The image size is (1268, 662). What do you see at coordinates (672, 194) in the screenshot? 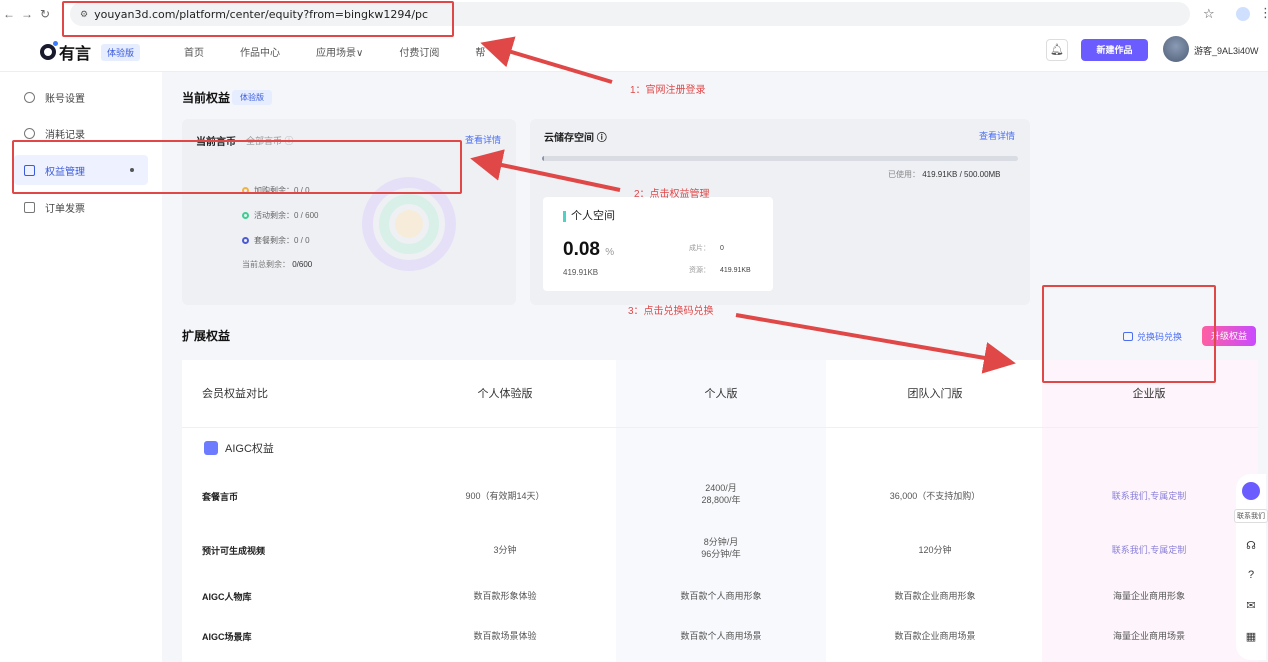
I see `annotation-step-2: 2：点击权益管理` at bounding box center [672, 194].